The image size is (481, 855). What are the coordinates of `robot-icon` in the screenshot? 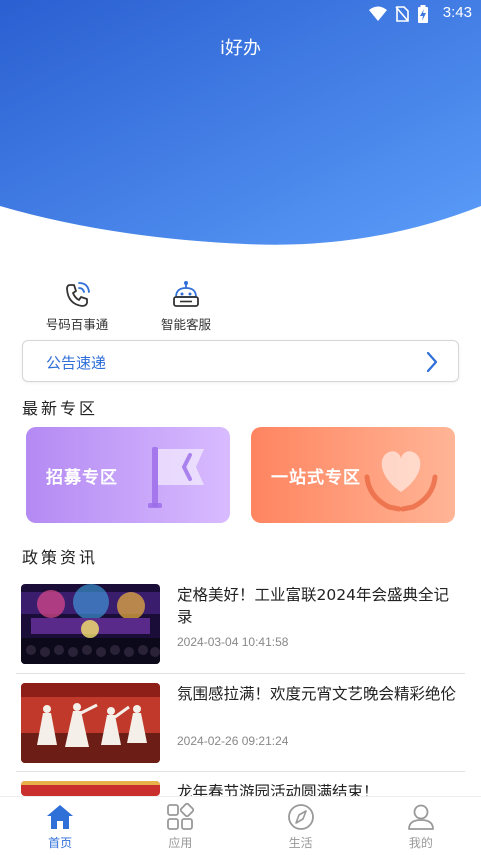 It's located at (186, 294).